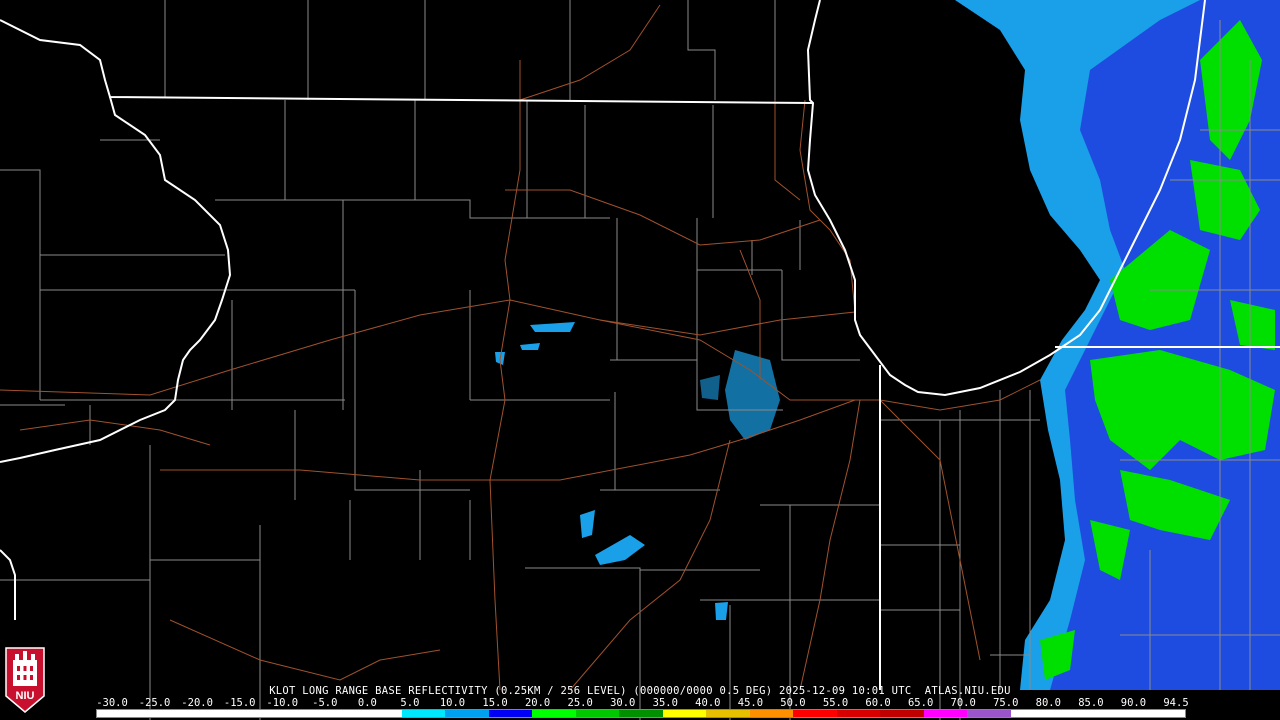 The height and width of the screenshot is (720, 1280). I want to click on scale-label: 60.0, so click(878, 703).